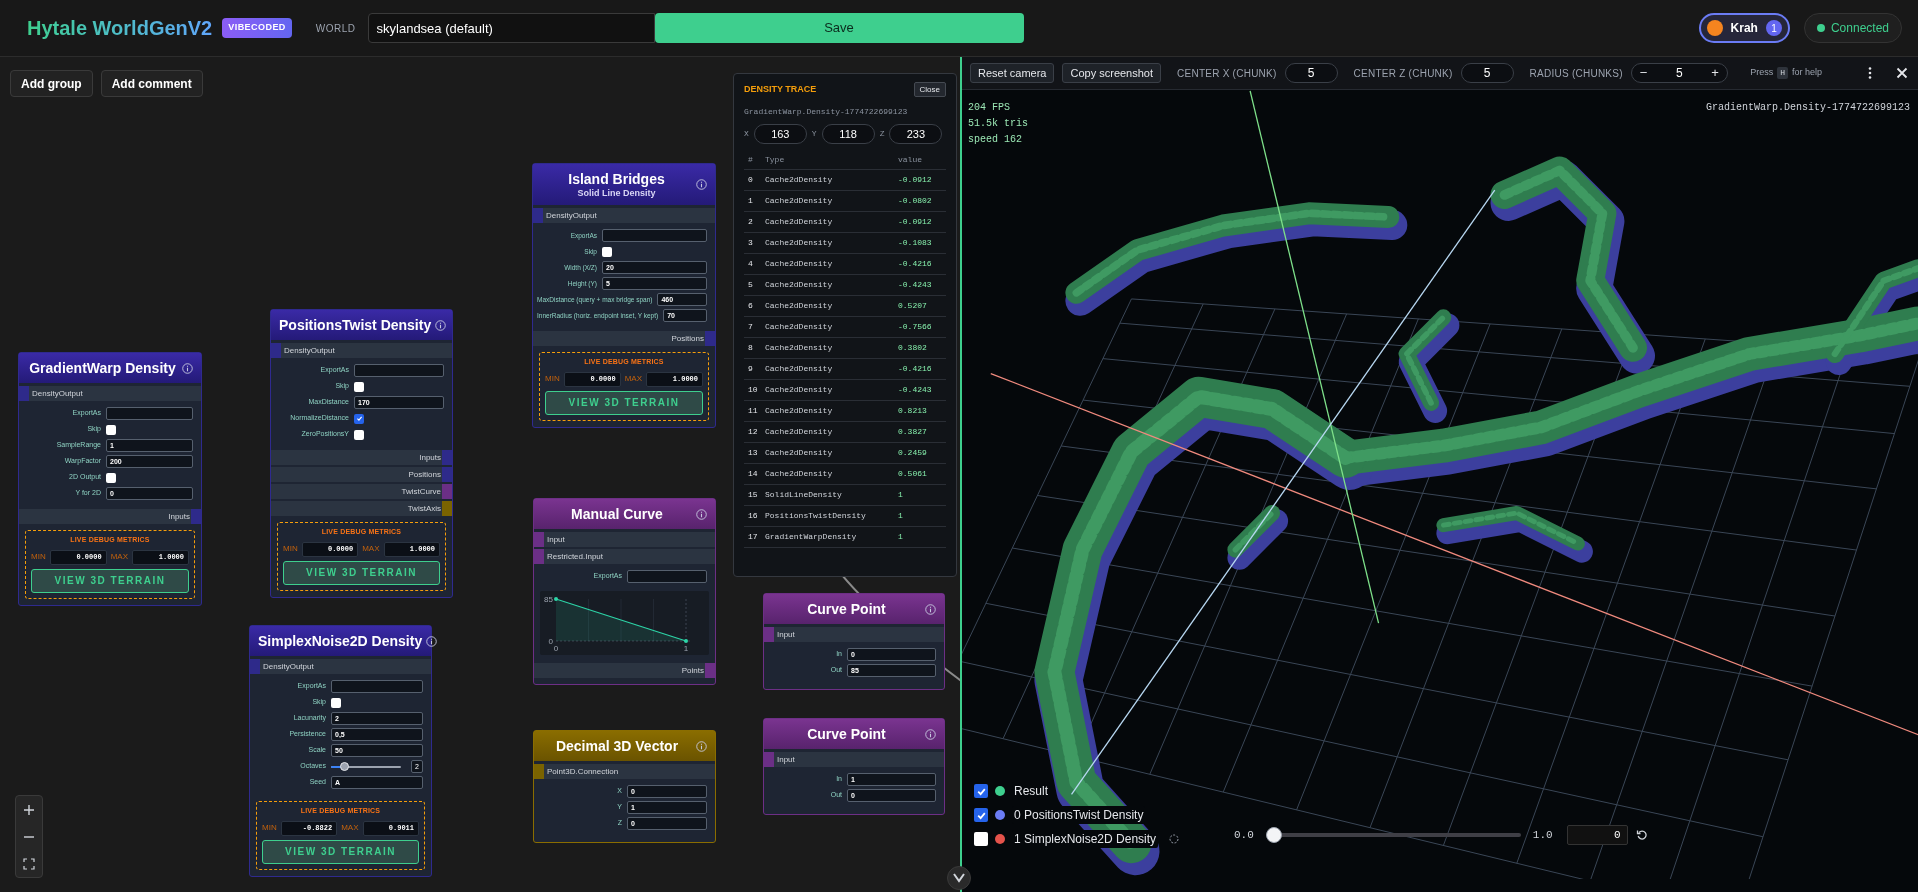 The width and height of the screenshot is (1918, 892). I want to click on node-title: Island Bridges, so click(616, 179).